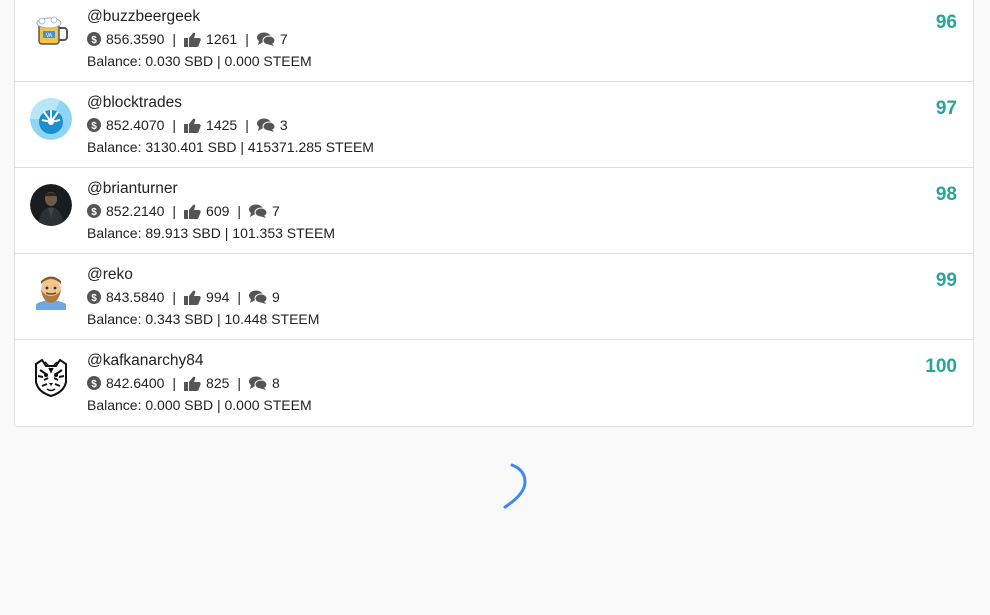  What do you see at coordinates (135, 39) in the screenshot?
I see `reputation-value: 856.3590` at bounding box center [135, 39].